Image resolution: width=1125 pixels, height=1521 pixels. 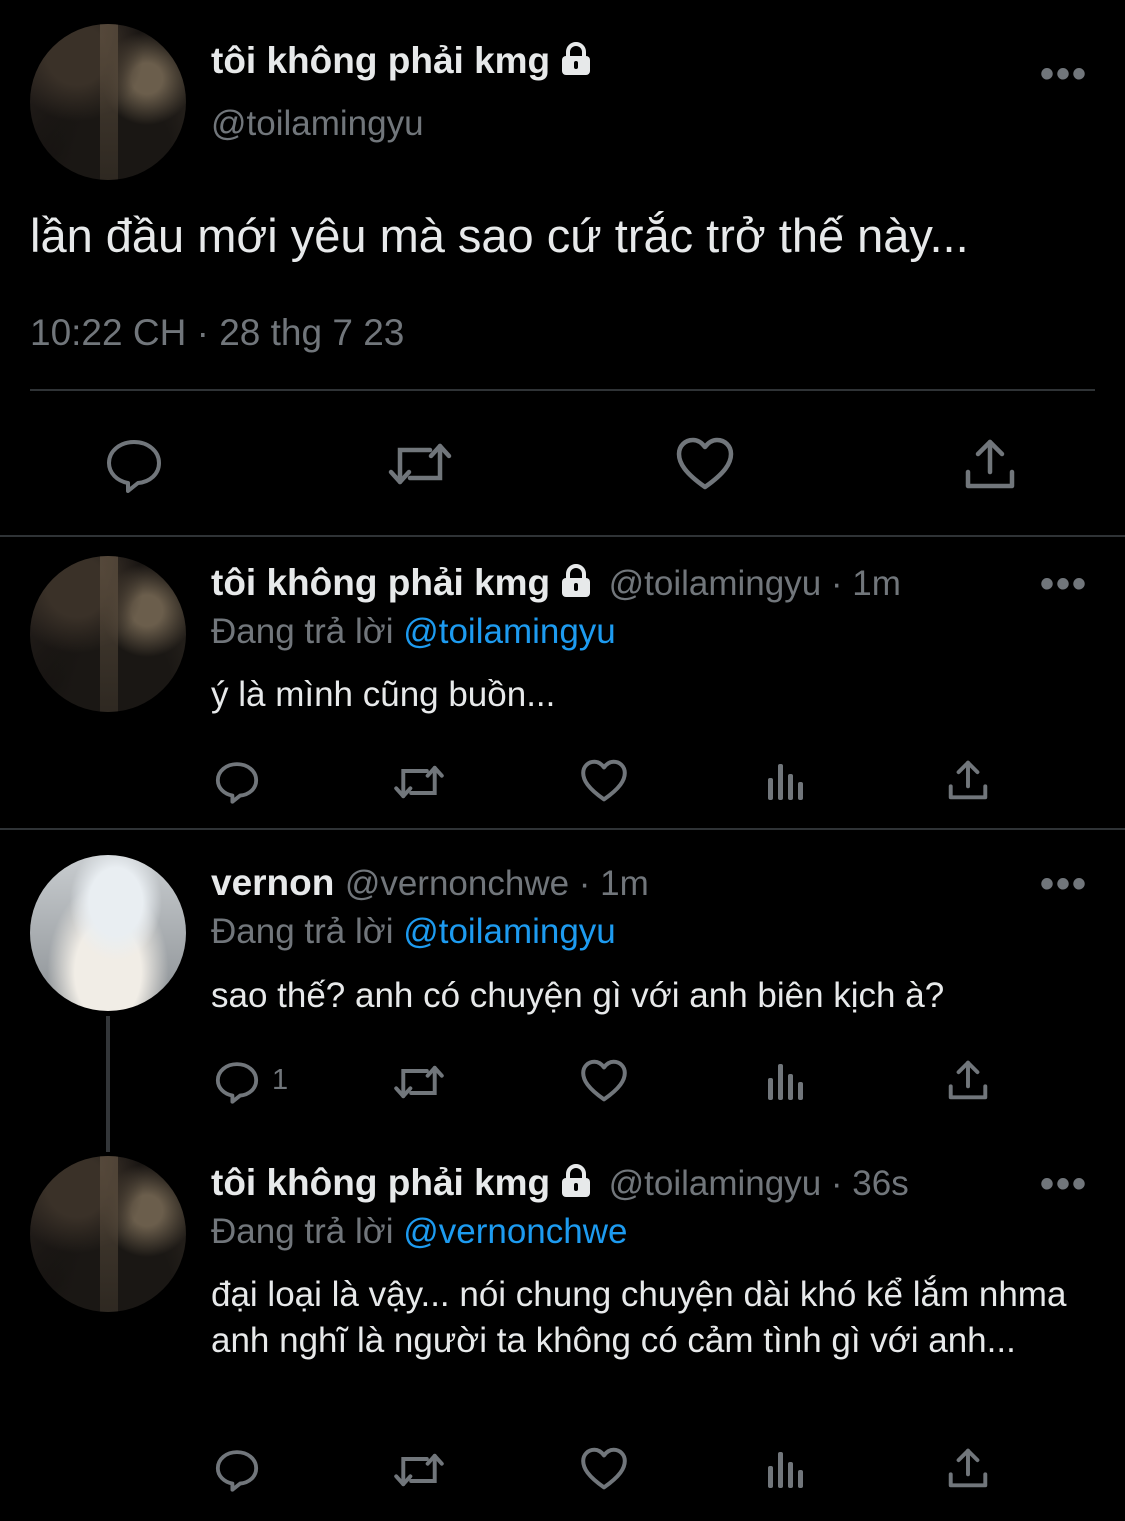 What do you see at coordinates (759, 1183) in the screenshot?
I see `handle-meta: @toilamingyu · 36s` at bounding box center [759, 1183].